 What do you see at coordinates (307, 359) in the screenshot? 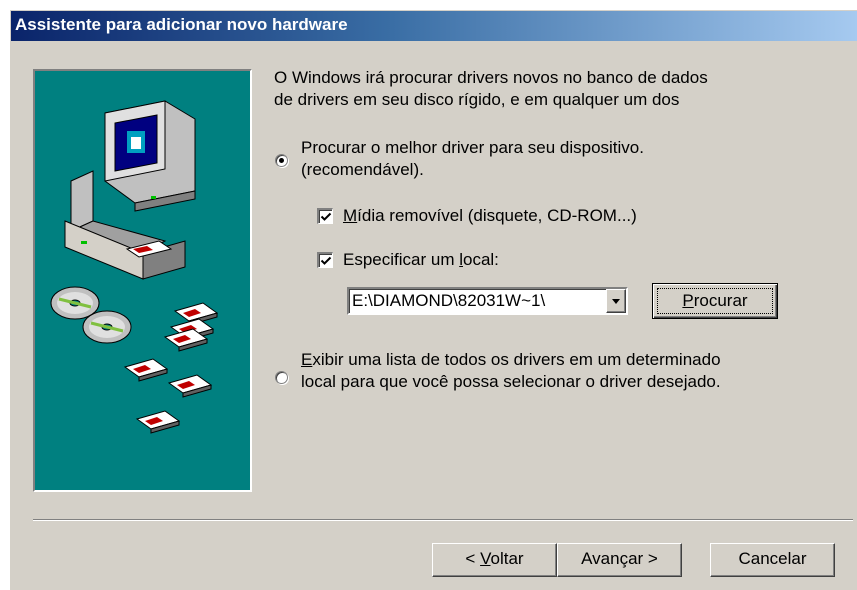
I see `show-driver-list-hotkey: E` at bounding box center [307, 359].